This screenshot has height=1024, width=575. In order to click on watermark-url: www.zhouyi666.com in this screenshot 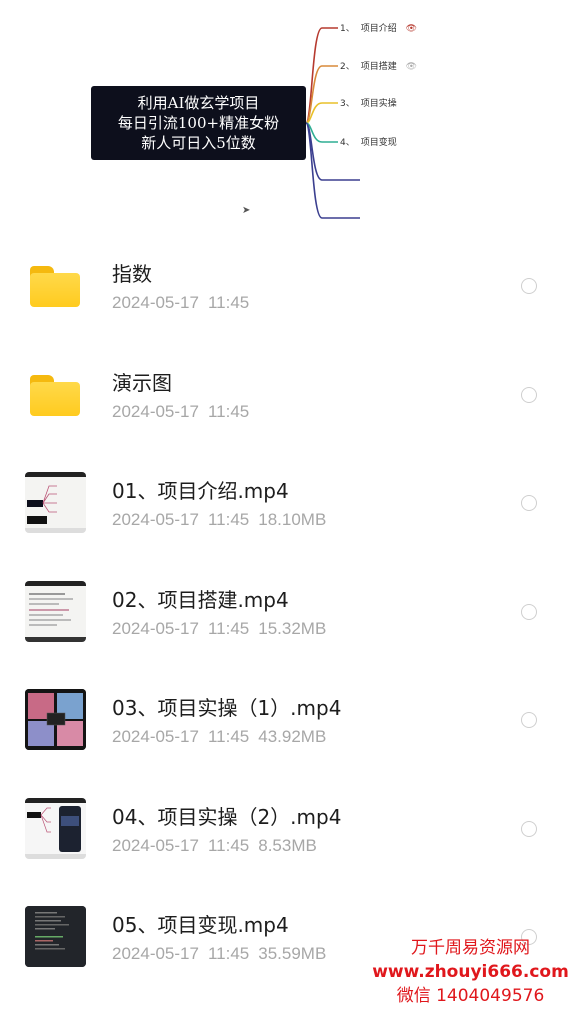, I will do `click(470, 972)`.